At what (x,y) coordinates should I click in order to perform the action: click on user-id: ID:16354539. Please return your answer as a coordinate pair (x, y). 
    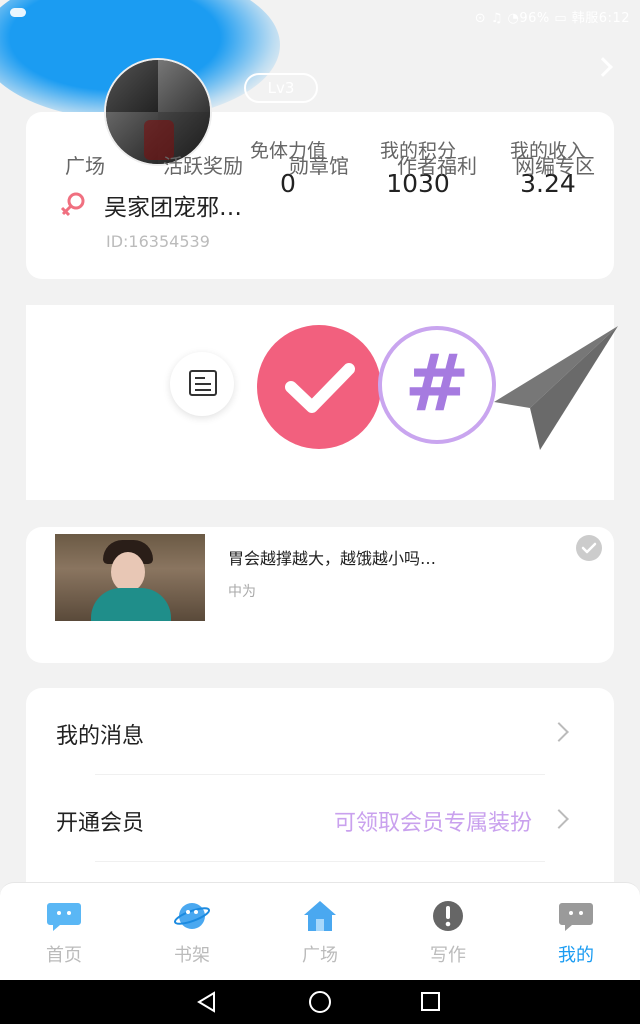
    Looking at the image, I should click on (158, 241).